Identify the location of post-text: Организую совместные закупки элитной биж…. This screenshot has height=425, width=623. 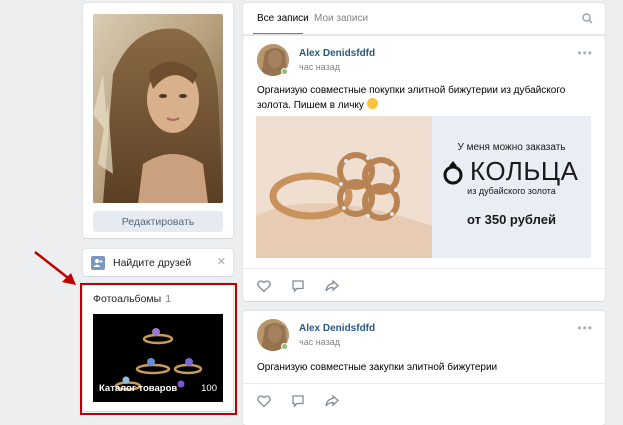
(377, 367).